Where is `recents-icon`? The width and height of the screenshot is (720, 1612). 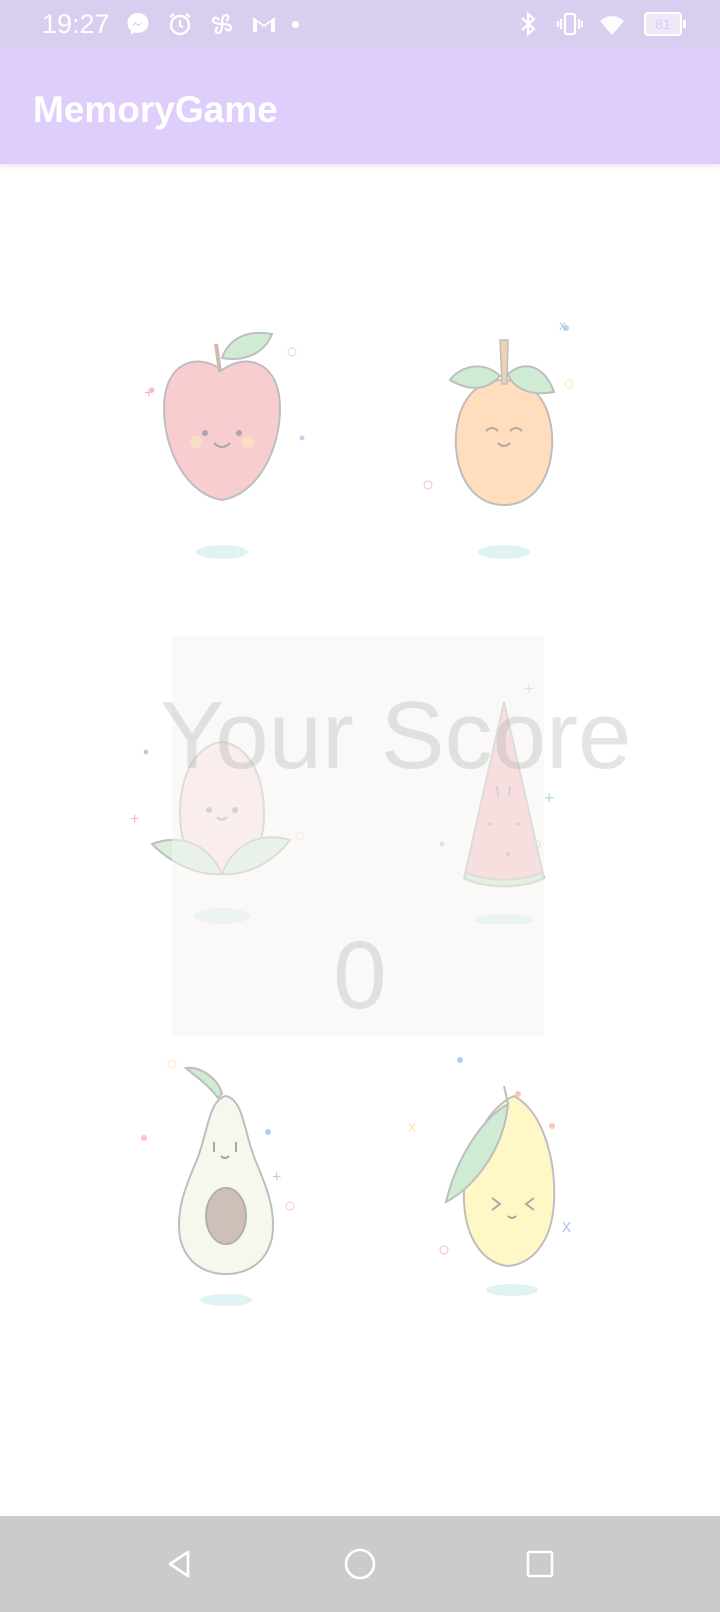
recents-icon is located at coordinates (540, 1564).